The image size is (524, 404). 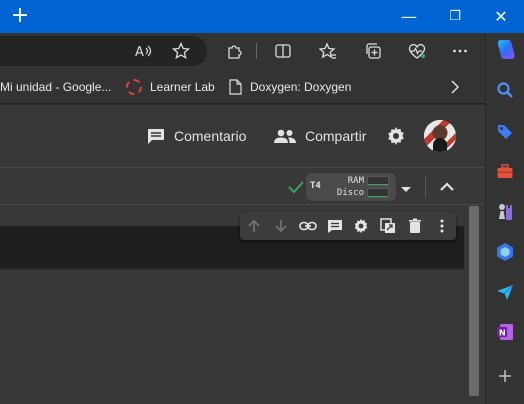 What do you see at coordinates (350, 193) in the screenshot?
I see `disk-label: Disco` at bounding box center [350, 193].